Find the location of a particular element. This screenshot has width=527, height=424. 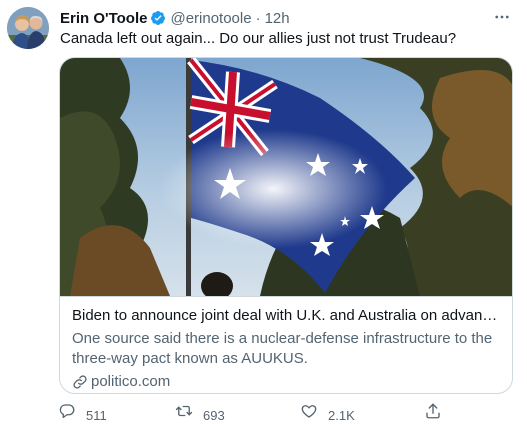

tweet-timestamp: 12h is located at coordinates (277, 18).